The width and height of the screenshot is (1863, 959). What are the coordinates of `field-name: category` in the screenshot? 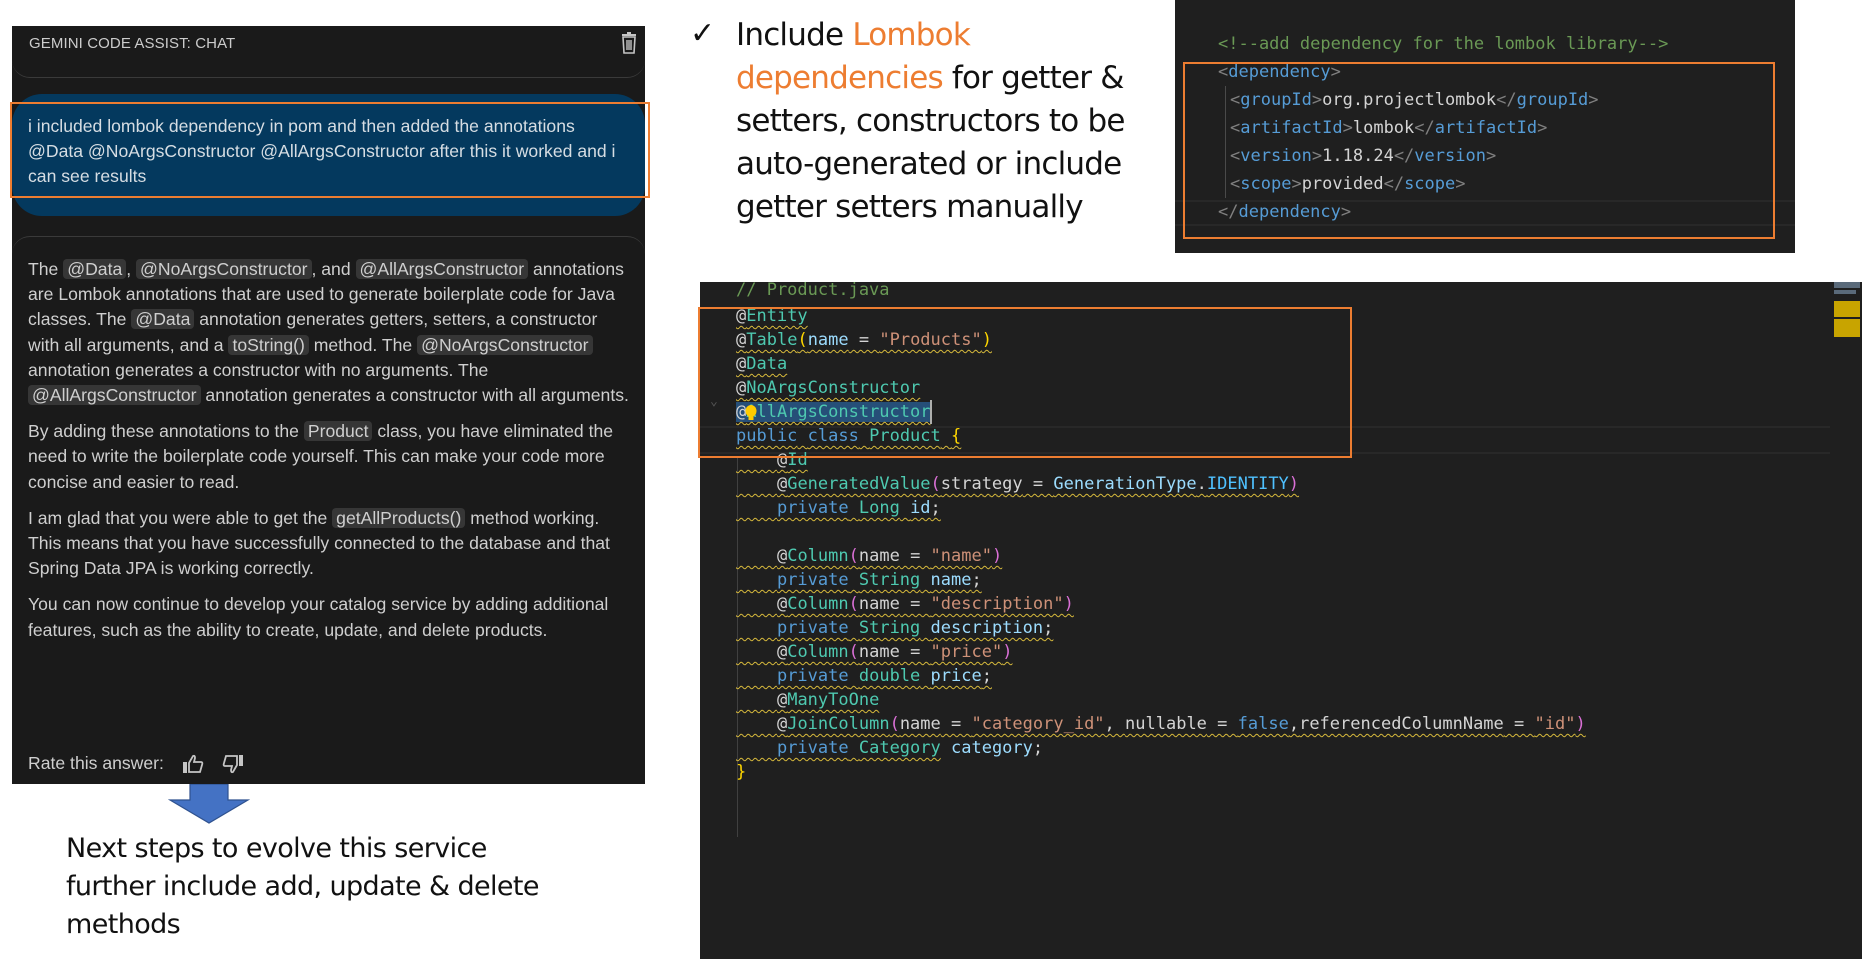 It's located at (992, 748).